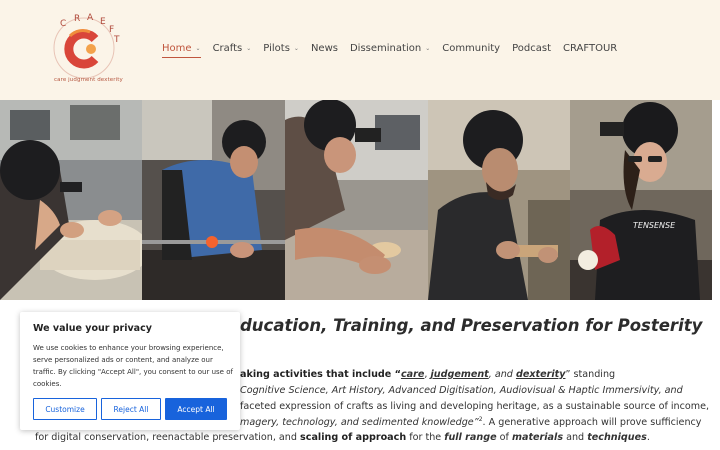 This screenshot has width=720, height=450. What do you see at coordinates (90, 18) in the screenshot?
I see `logo-letter-a: A` at bounding box center [90, 18].